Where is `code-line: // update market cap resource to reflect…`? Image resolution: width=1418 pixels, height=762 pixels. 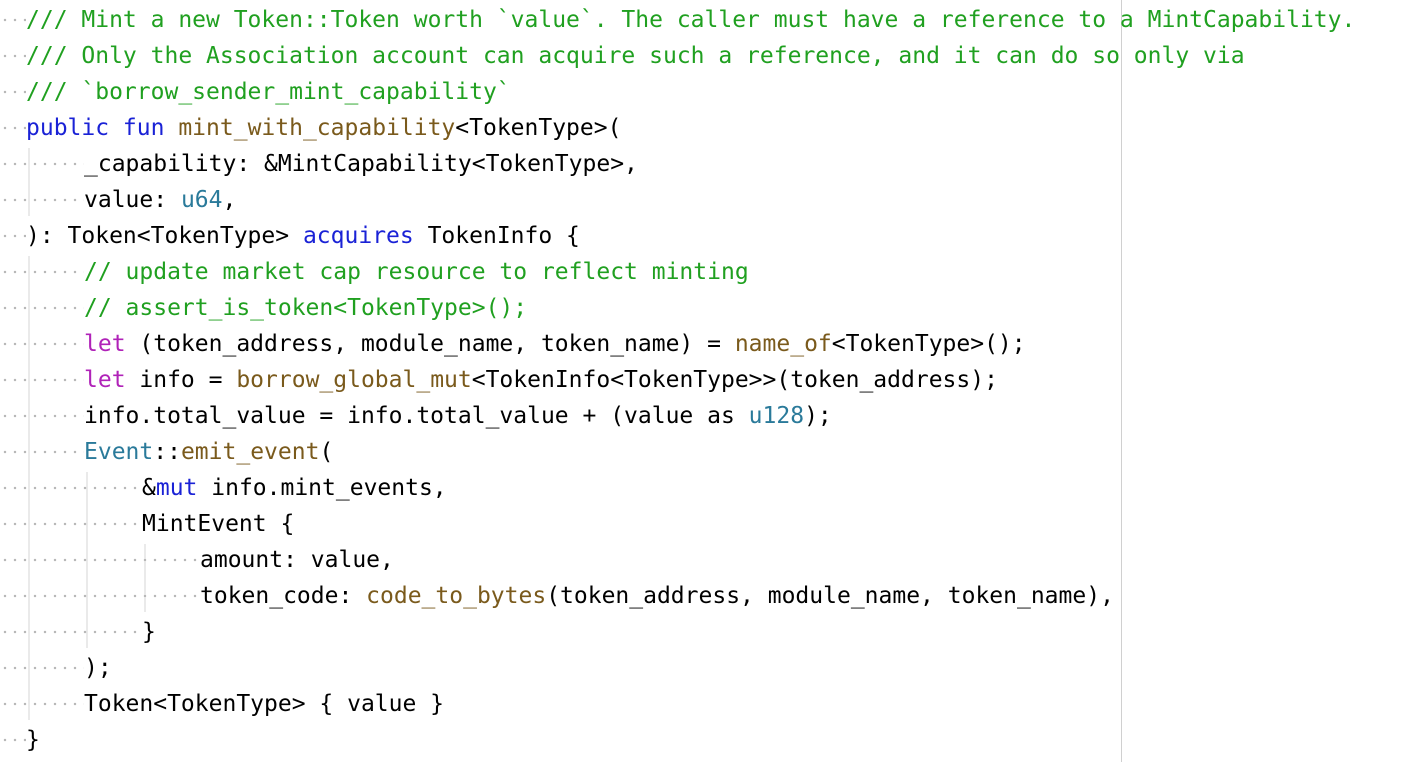
code-line: // update market cap resource to reflect… is located at coordinates (374, 272).